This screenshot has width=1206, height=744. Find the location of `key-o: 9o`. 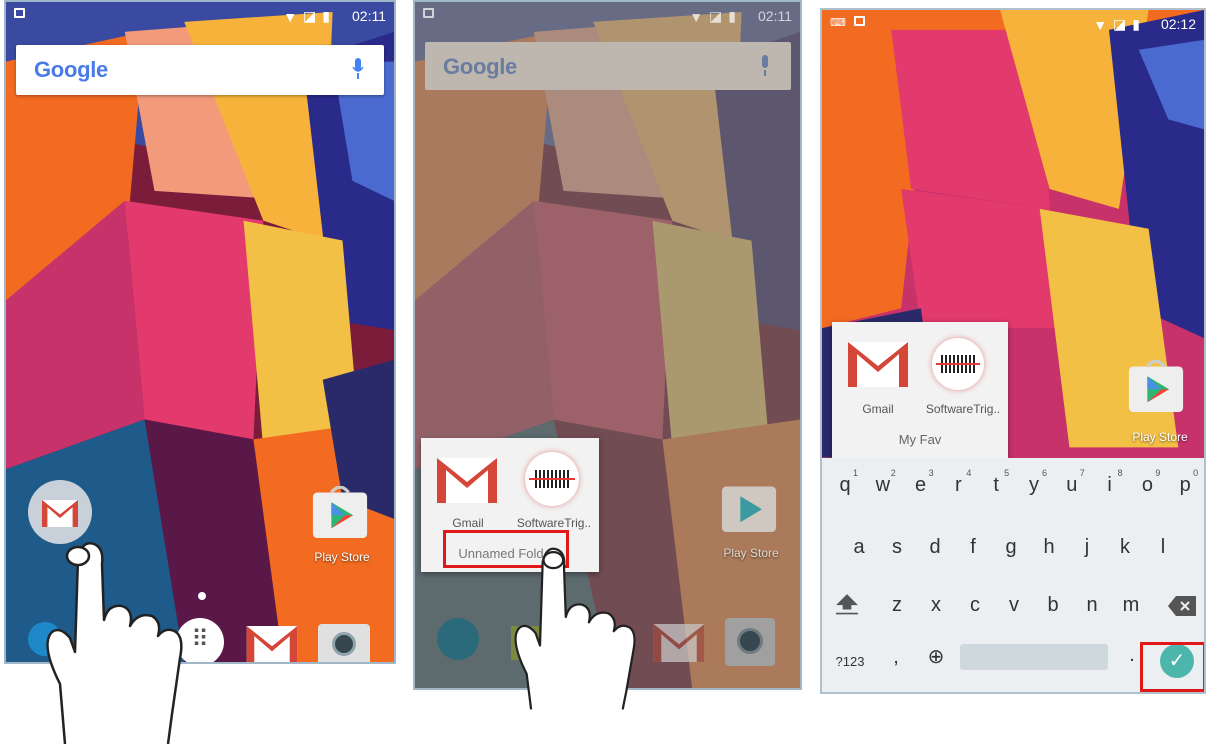

key-o: 9o is located at coordinates (1147, 482).